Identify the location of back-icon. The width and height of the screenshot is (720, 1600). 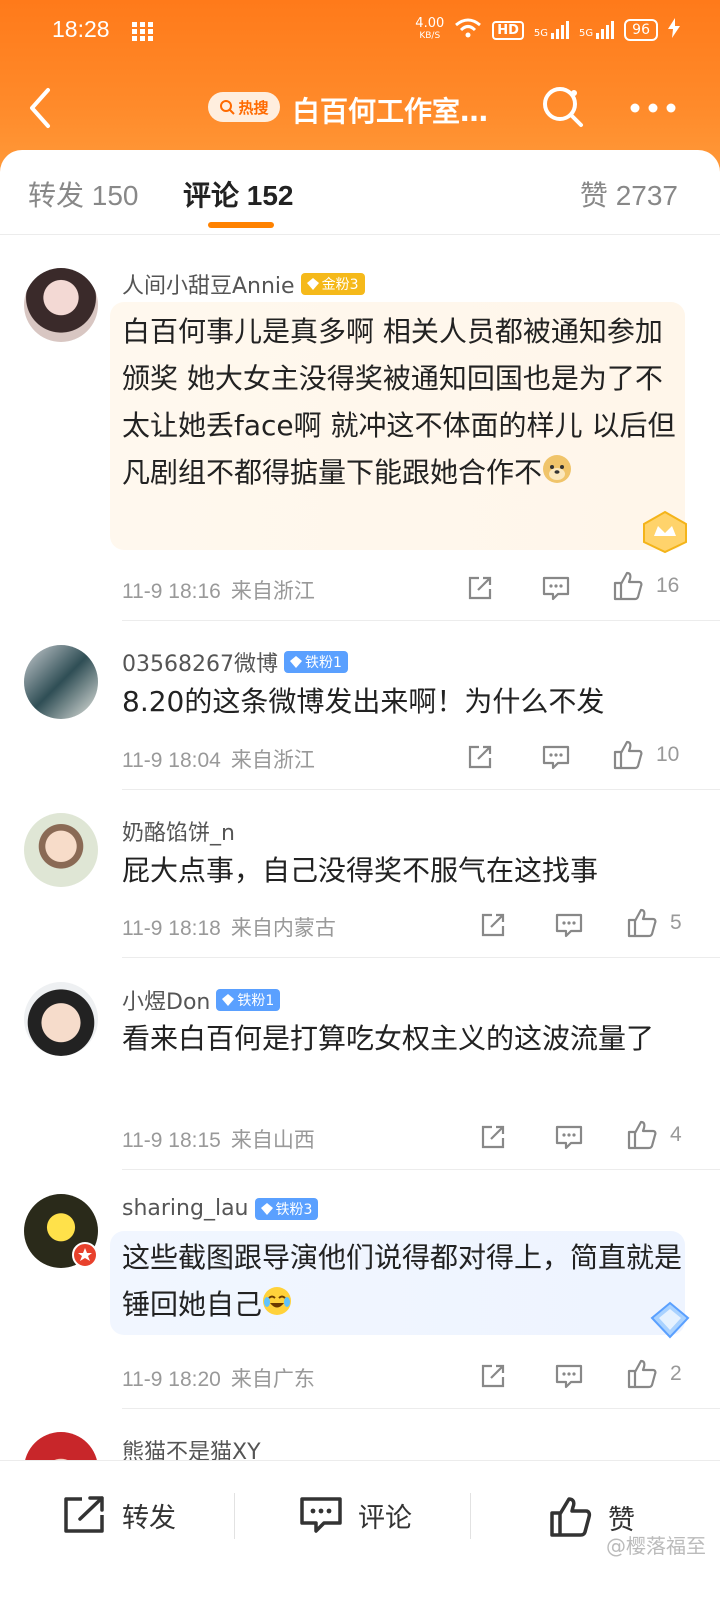
(40, 110).